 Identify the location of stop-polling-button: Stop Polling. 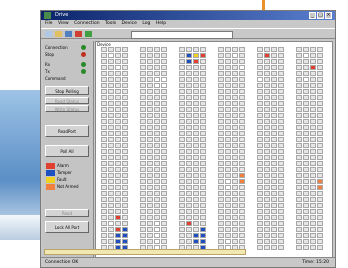
(67, 90).